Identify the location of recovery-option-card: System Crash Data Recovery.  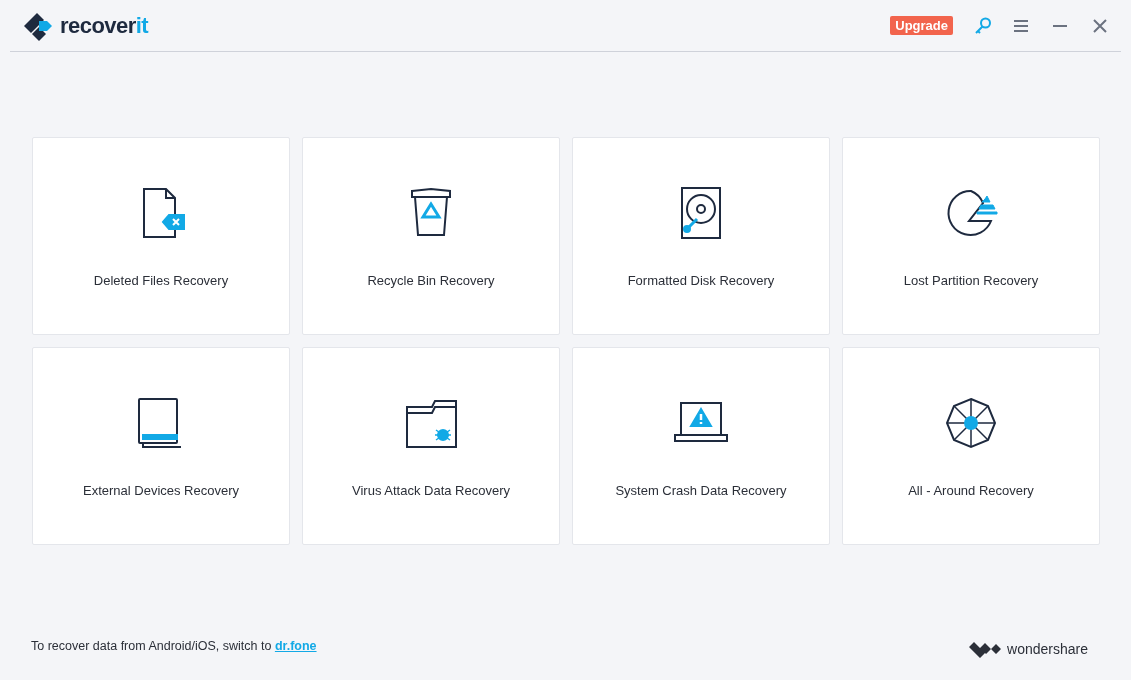
(701, 446).